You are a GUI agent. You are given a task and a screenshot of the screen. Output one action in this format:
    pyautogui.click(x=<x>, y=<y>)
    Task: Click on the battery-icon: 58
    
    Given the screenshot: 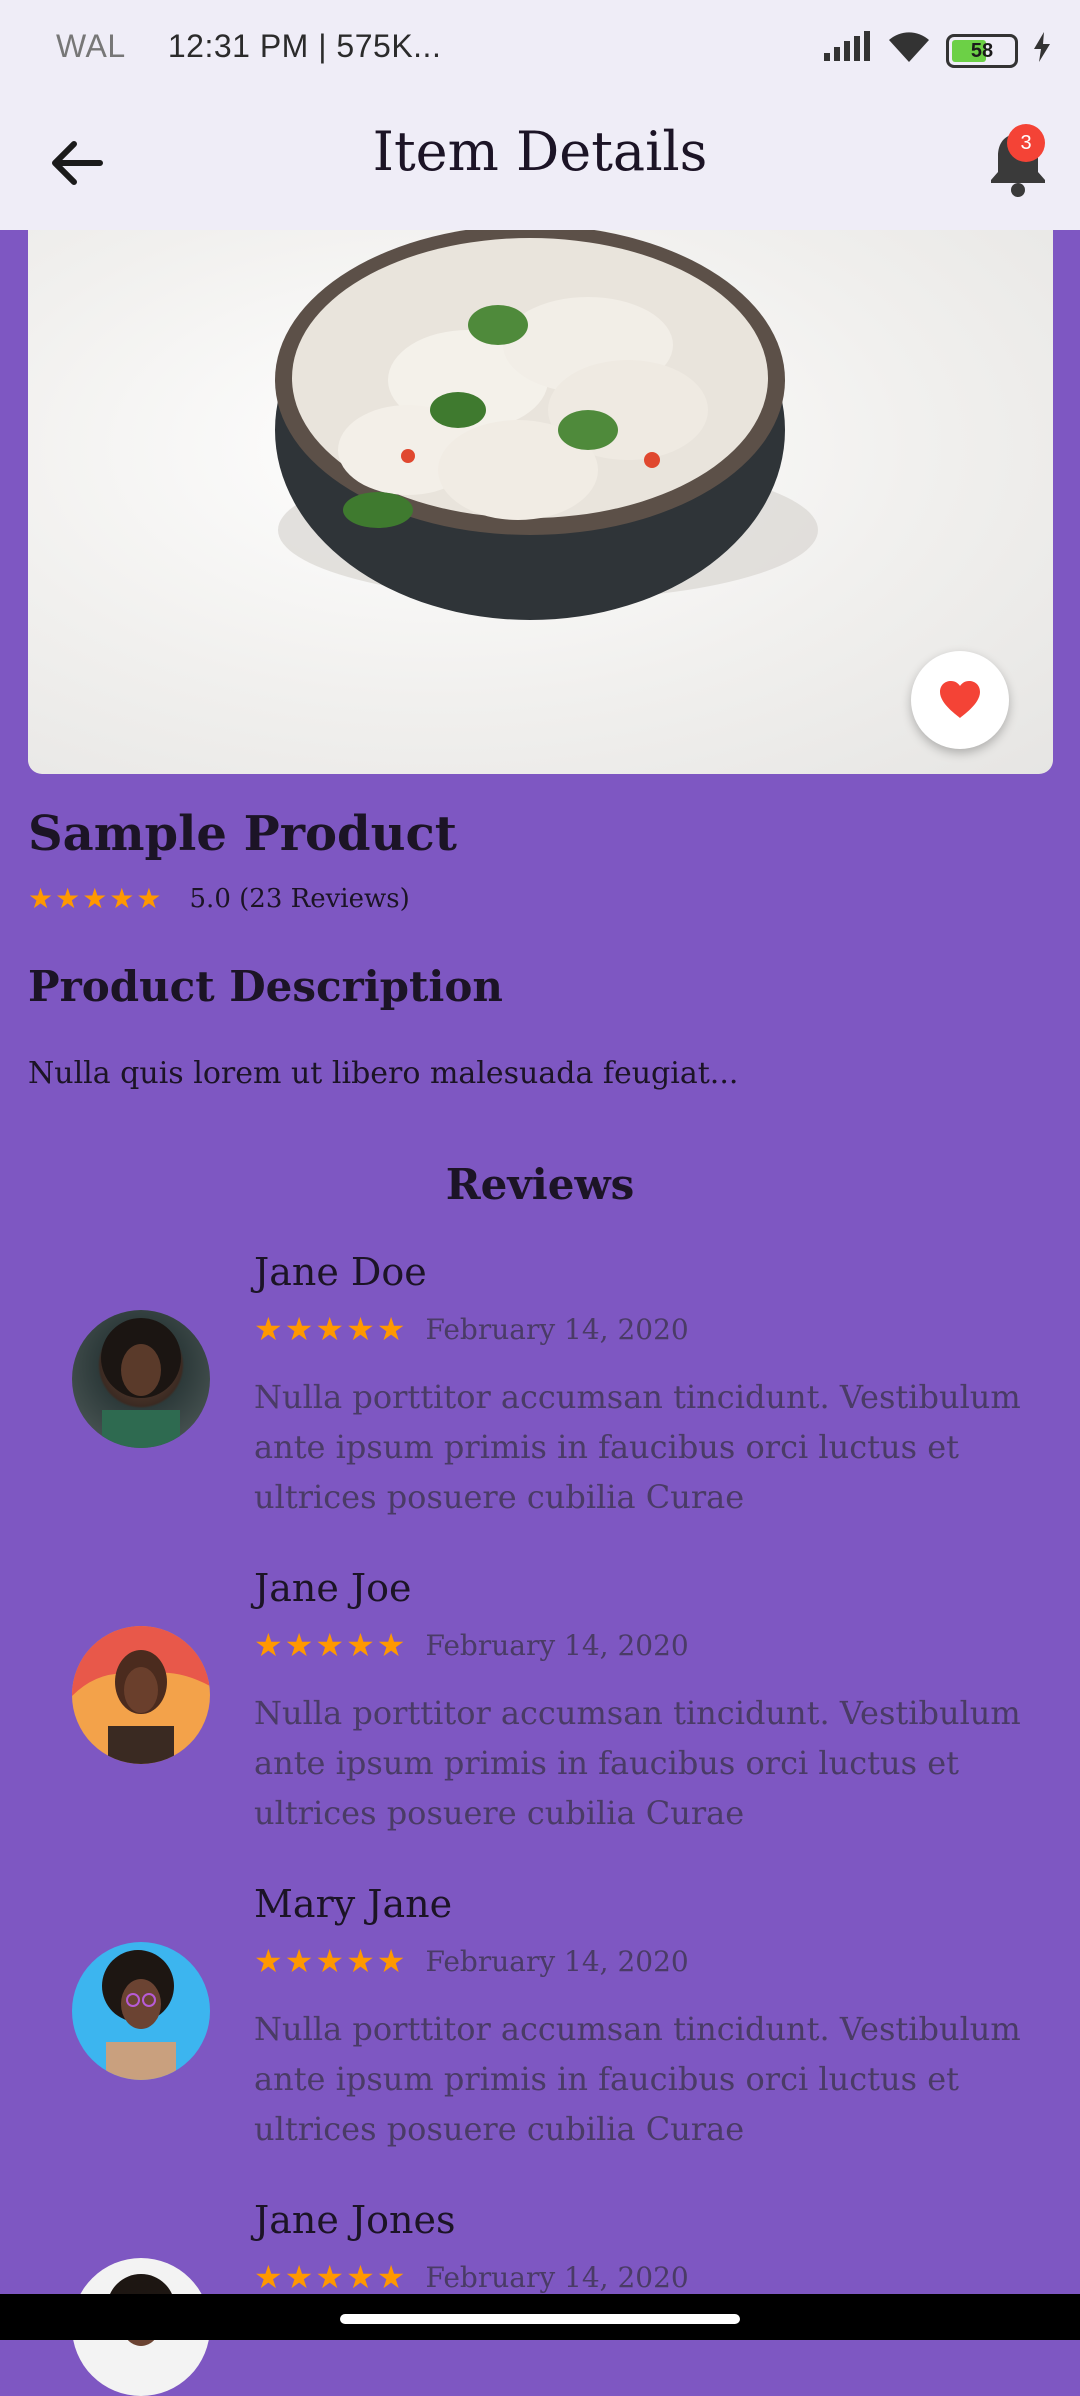 What is the action you would take?
    pyautogui.click(x=982, y=51)
    